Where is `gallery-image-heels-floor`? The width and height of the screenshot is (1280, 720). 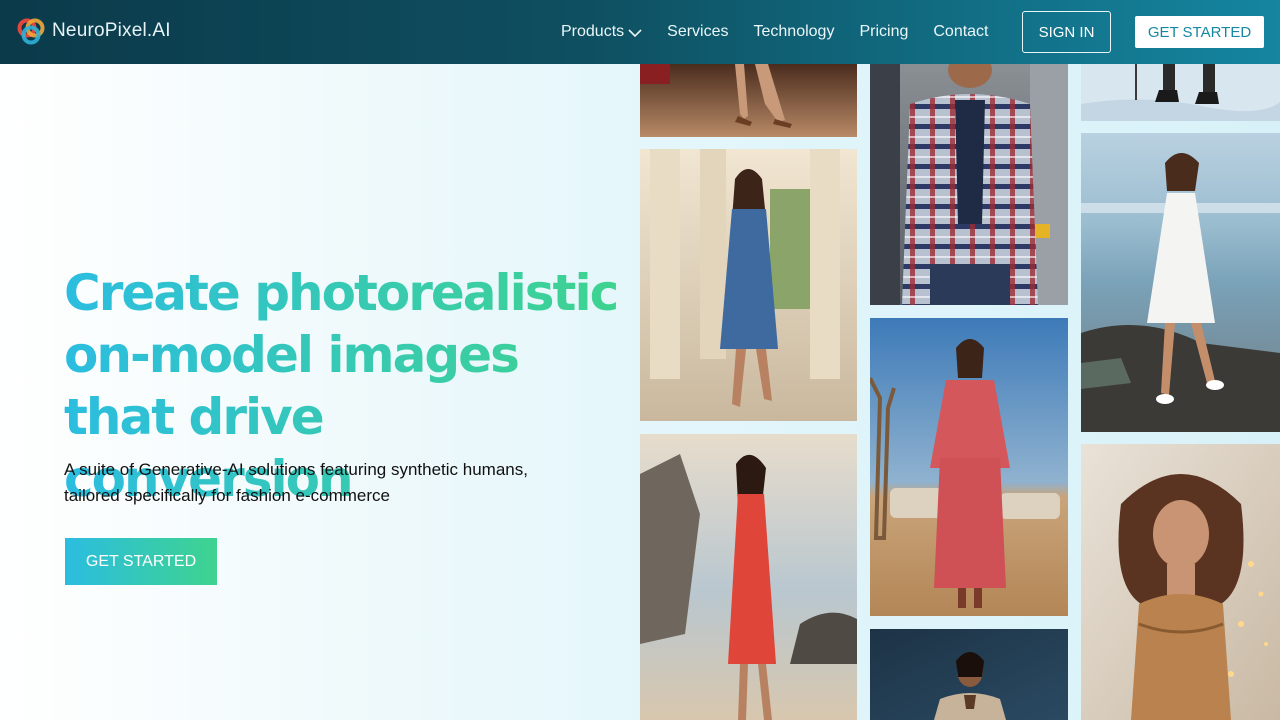 gallery-image-heels-floor is located at coordinates (748, 100).